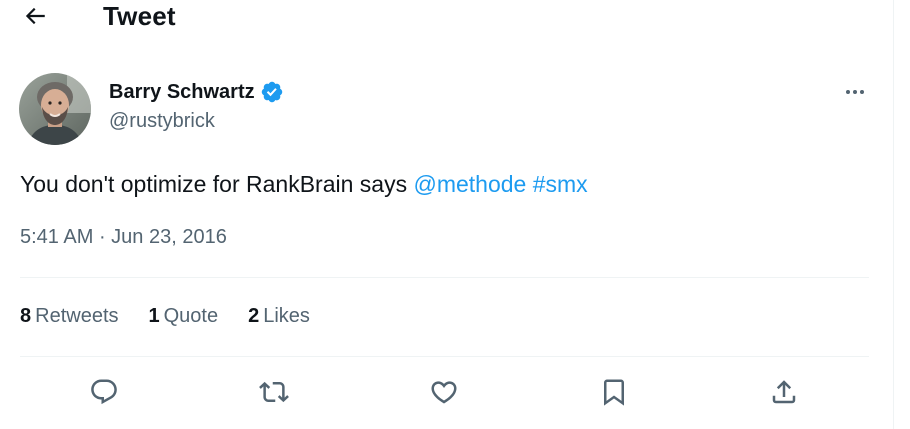  Describe the element at coordinates (191, 316) in the screenshot. I see `quotes-label: Quote` at that location.